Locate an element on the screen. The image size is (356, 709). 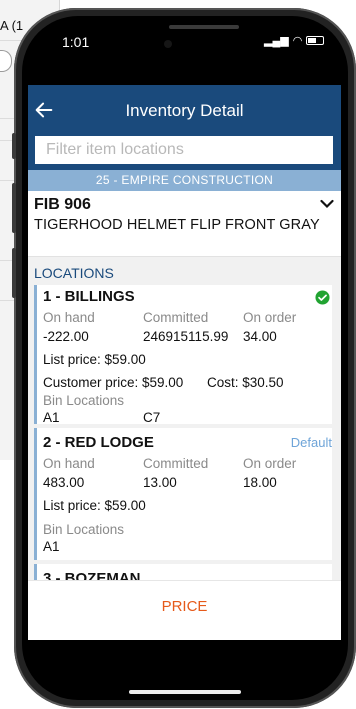
item-description: TIGERHOOD HELMET FLIP FRONT GRAY is located at coordinates (177, 225).